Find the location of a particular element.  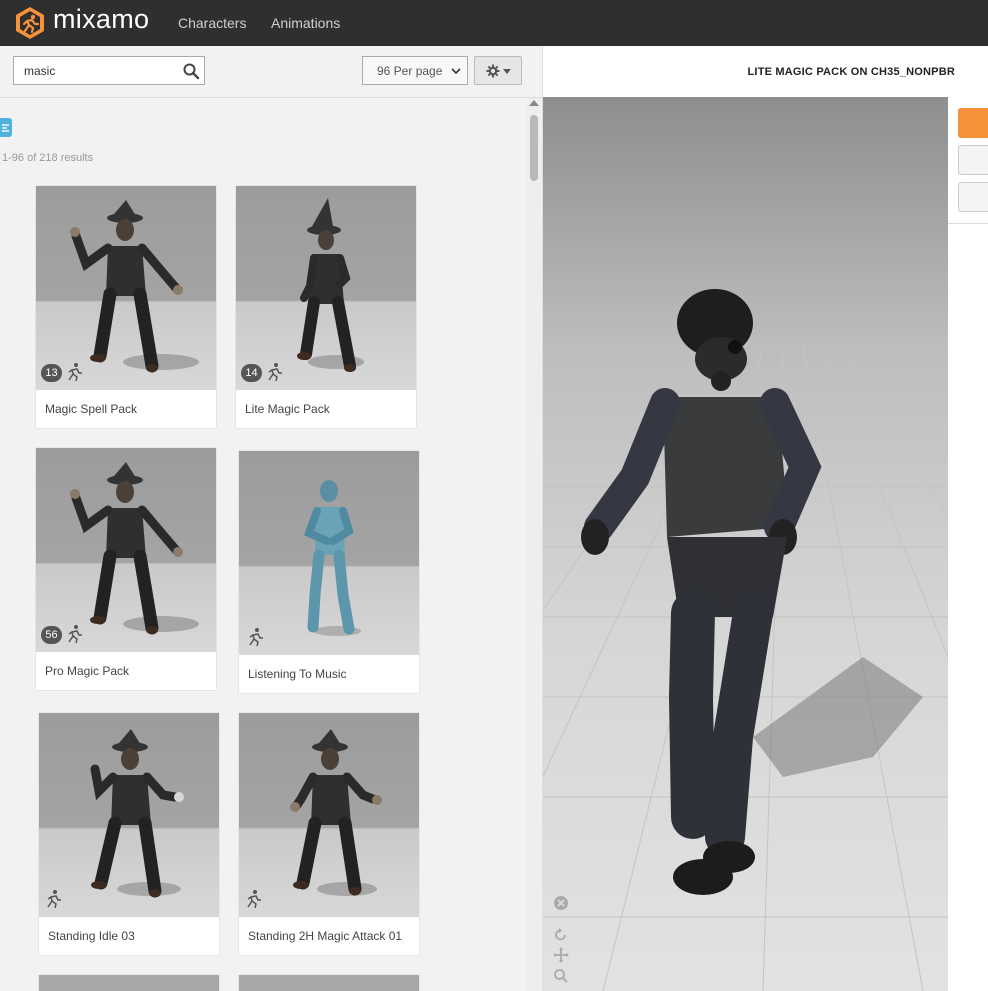

animation-card: Listening To Music is located at coordinates (329, 572).